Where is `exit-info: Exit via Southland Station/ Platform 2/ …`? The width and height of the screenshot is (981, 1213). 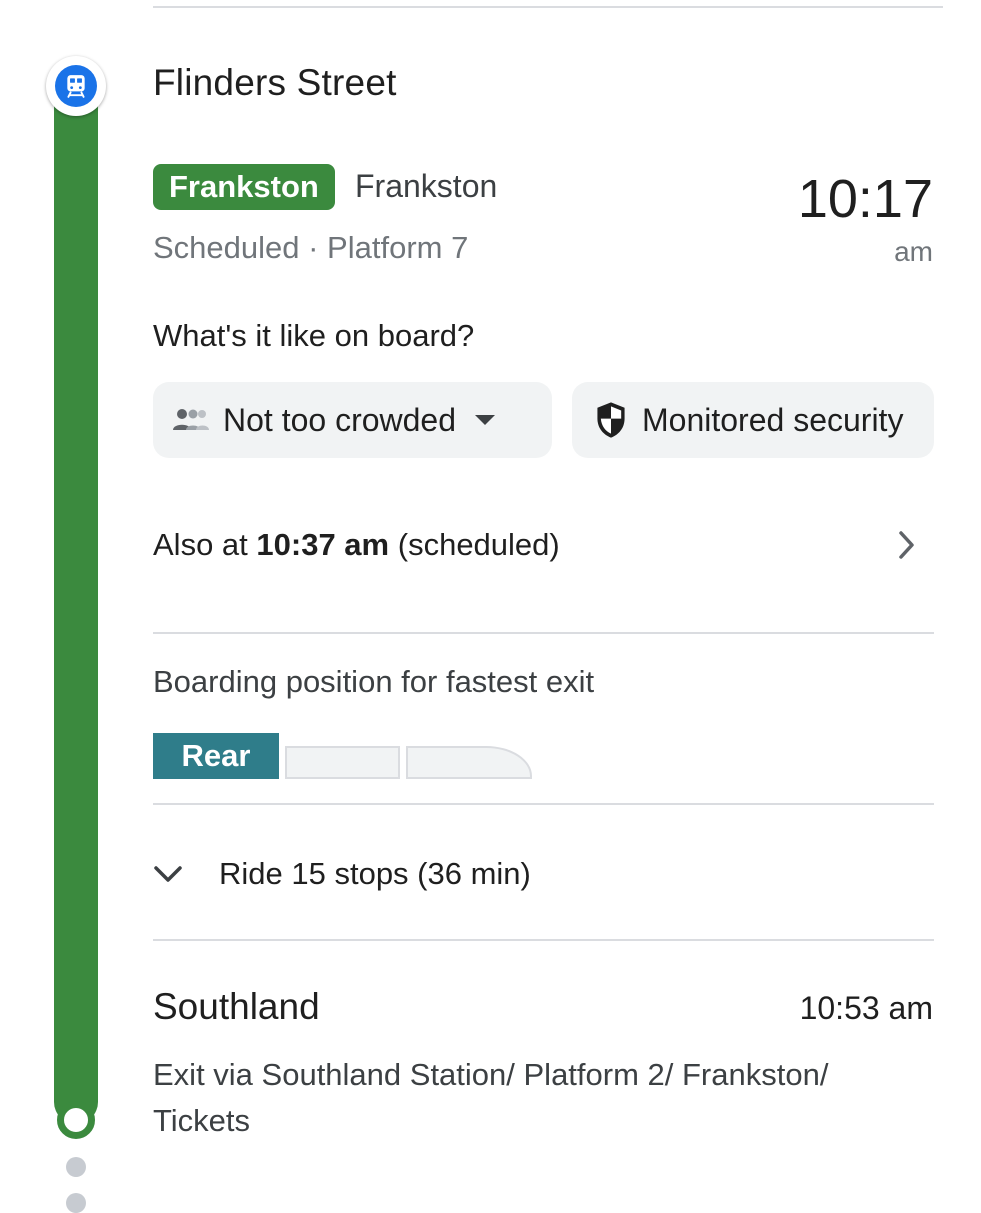
exit-info: Exit via Southland Station/ Platform 2/ … is located at coordinates (491, 1097).